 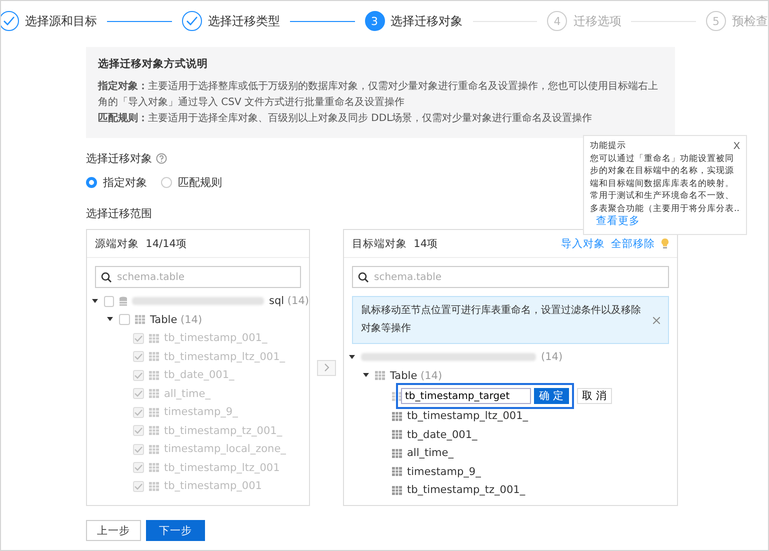 I want to click on section-label: 选择迁移范围, so click(x=119, y=213).